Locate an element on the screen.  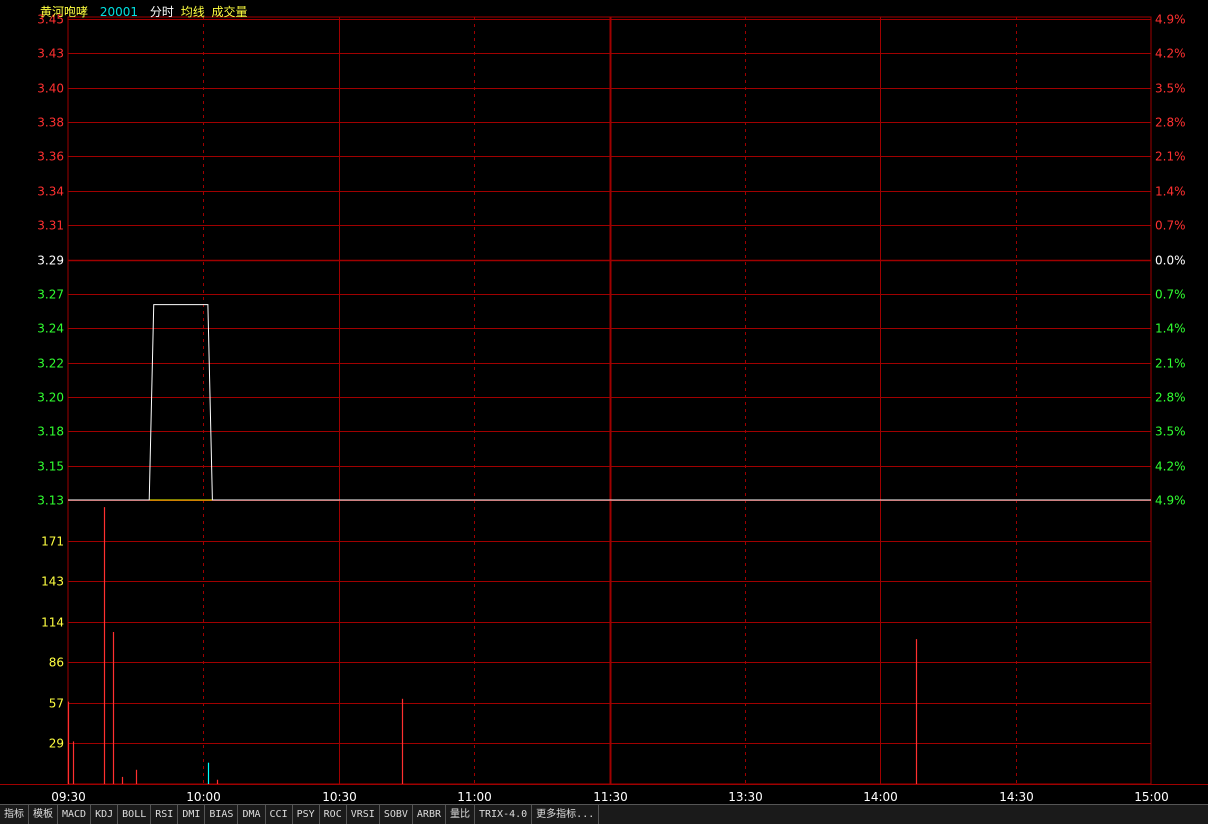
price-tick-label: 3.34 is located at coordinates (50, 192).